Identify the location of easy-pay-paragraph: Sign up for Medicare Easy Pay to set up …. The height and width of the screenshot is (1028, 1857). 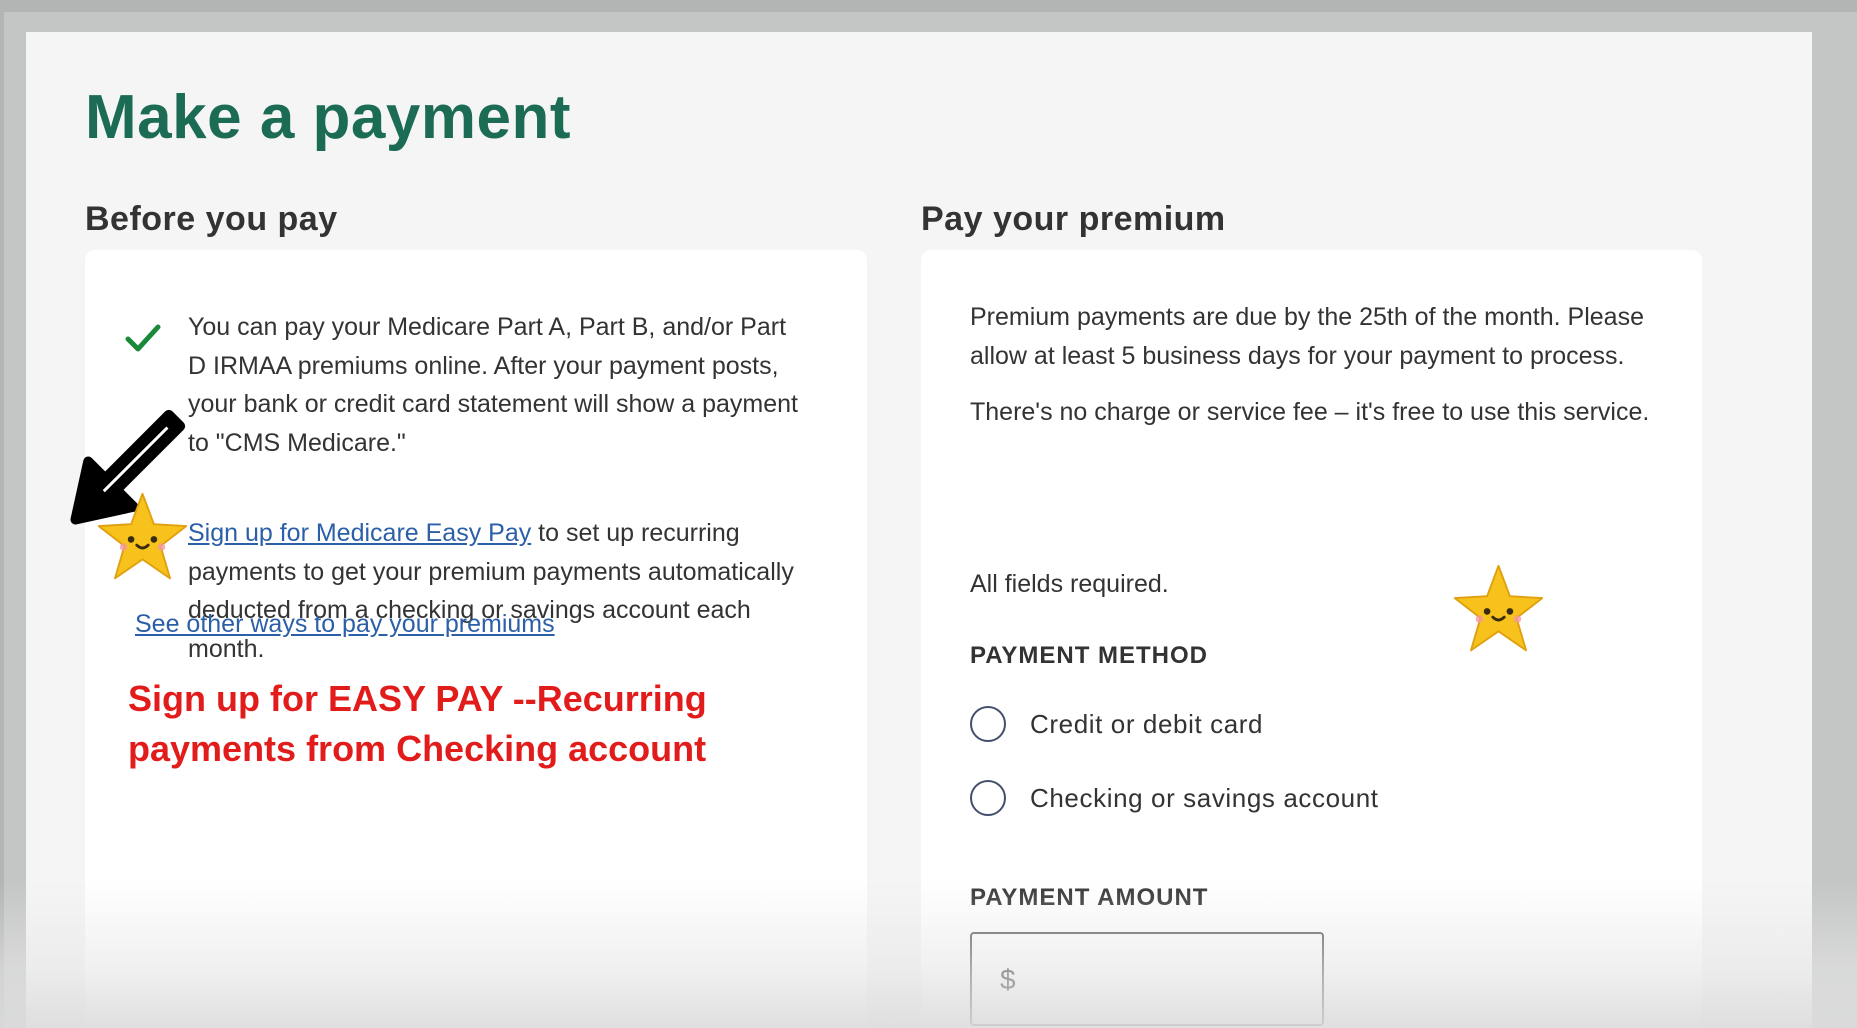
(498, 591).